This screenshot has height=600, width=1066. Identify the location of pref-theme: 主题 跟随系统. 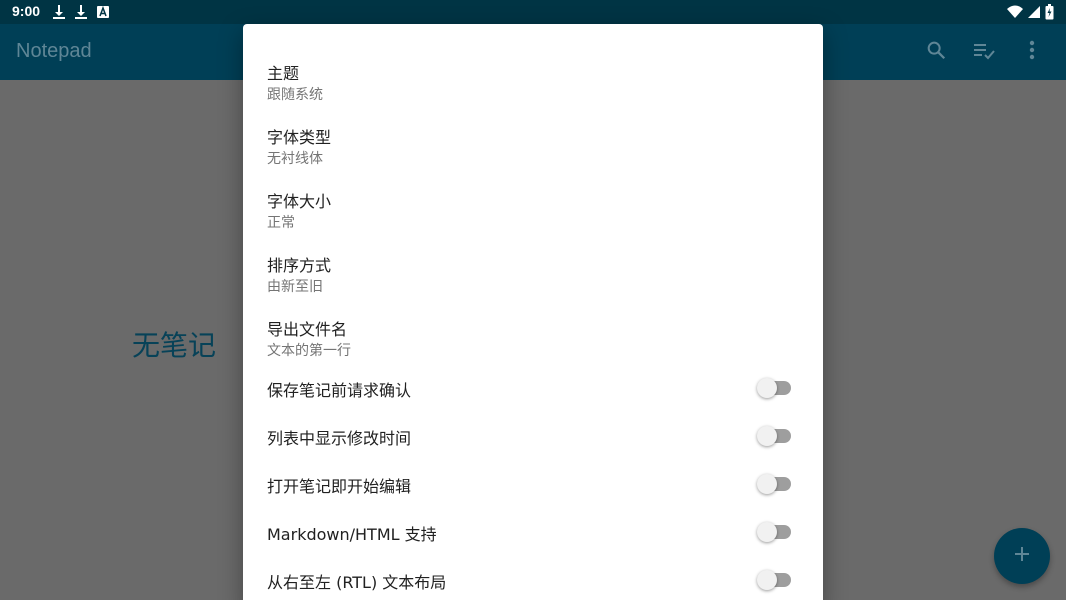
(533, 74).